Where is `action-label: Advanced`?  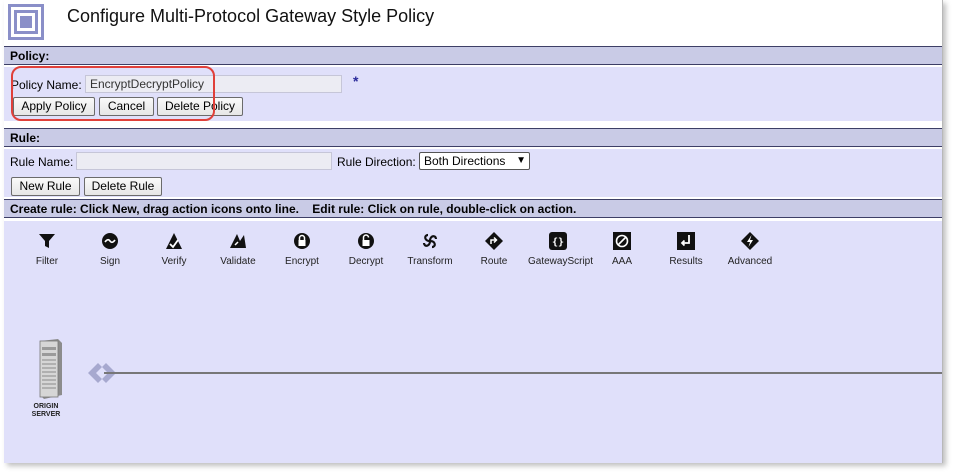
action-label: Advanced is located at coordinates (750, 261).